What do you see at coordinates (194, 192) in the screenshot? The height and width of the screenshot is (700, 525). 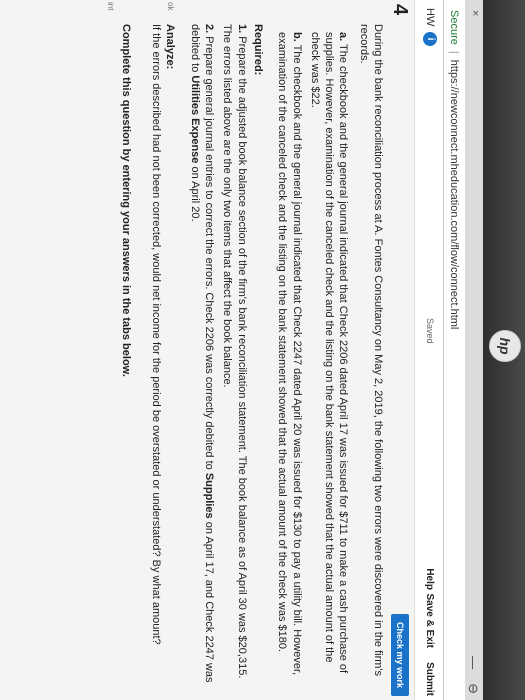 I see `required-text: on April 20.` at bounding box center [194, 192].